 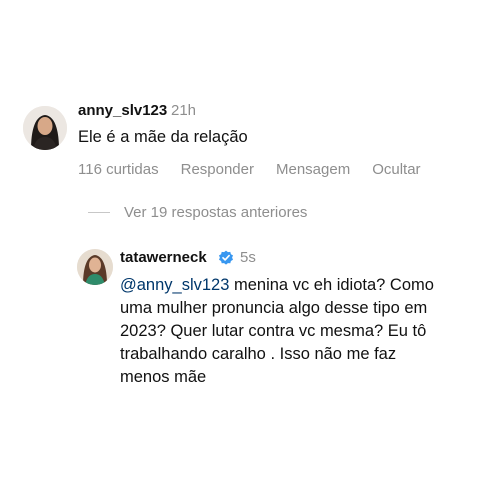 I want to click on comment-timestamp: 21h, so click(x=184, y=110).